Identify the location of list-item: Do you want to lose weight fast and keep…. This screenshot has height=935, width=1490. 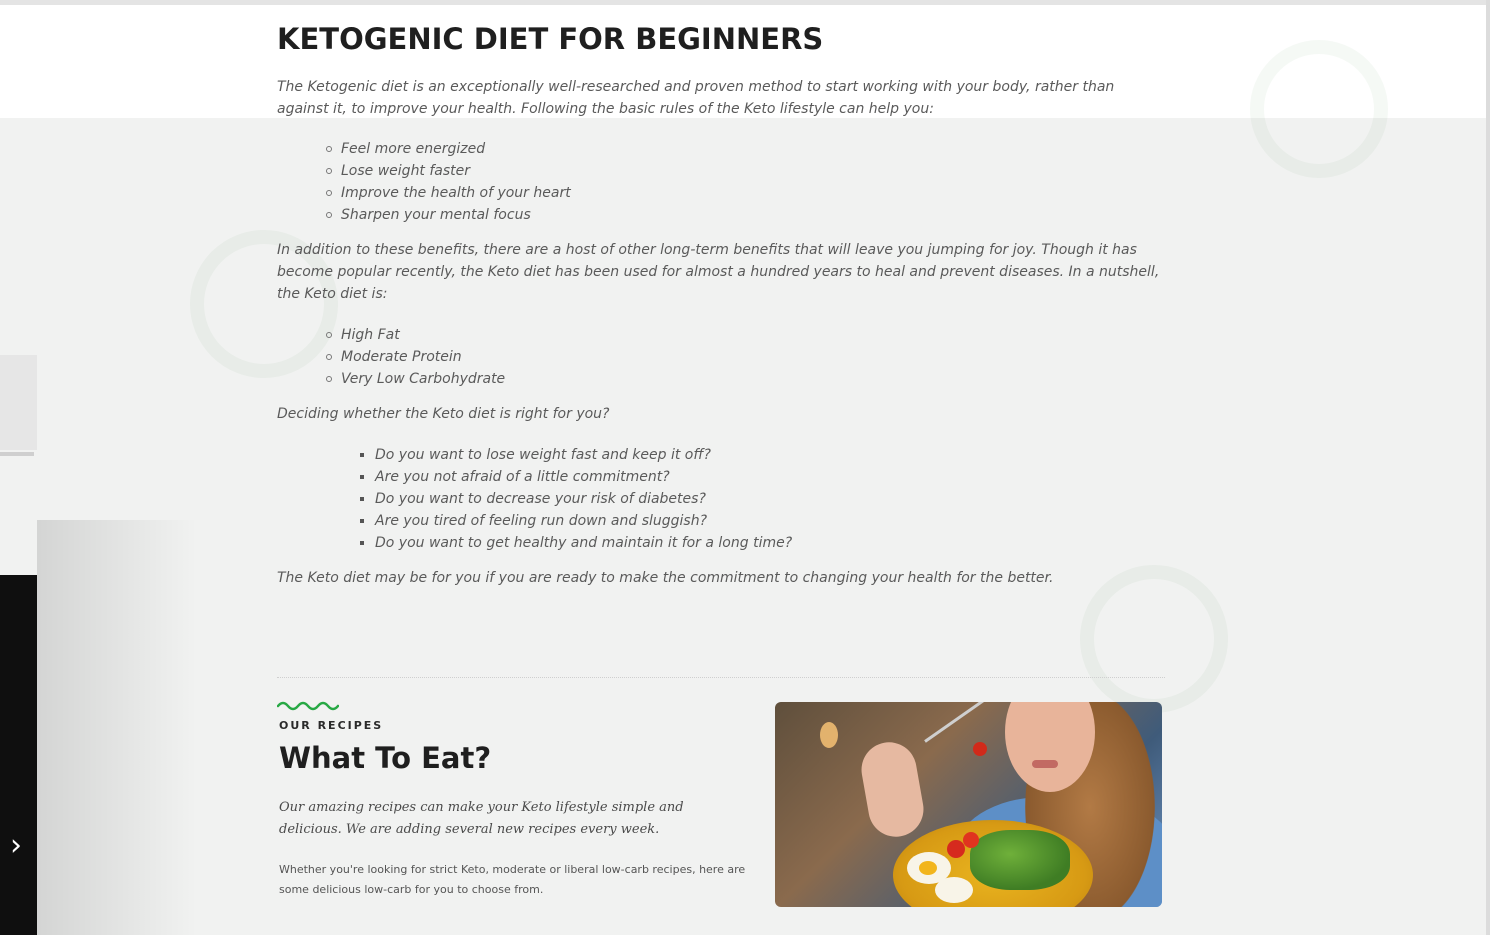
(575, 455).